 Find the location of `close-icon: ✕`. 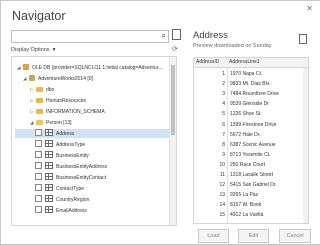

close-icon: ✕ is located at coordinates (309, 8).